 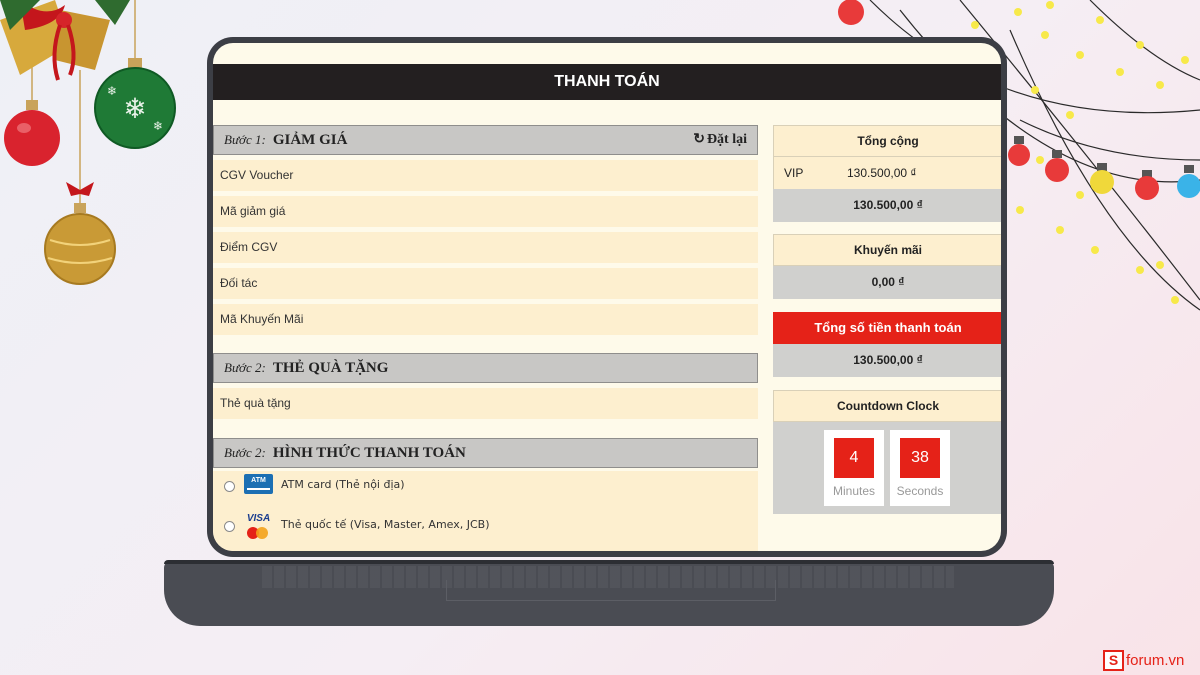 I want to click on step-label: Bước 1:, so click(x=245, y=139).